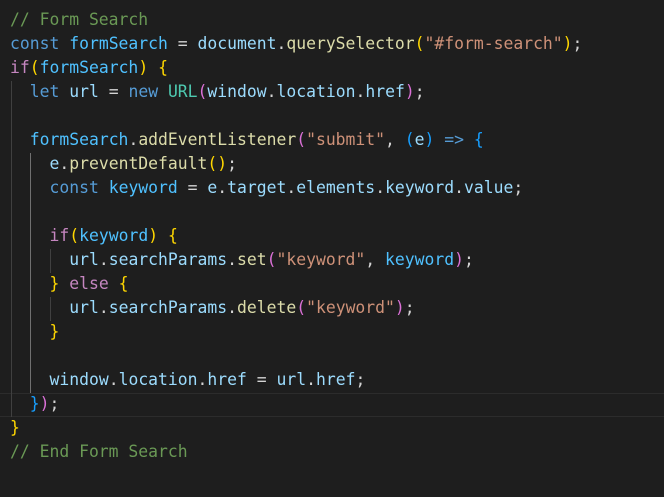  Describe the element at coordinates (217, 139) in the screenshot. I see `code-token: addEventListener` at that location.